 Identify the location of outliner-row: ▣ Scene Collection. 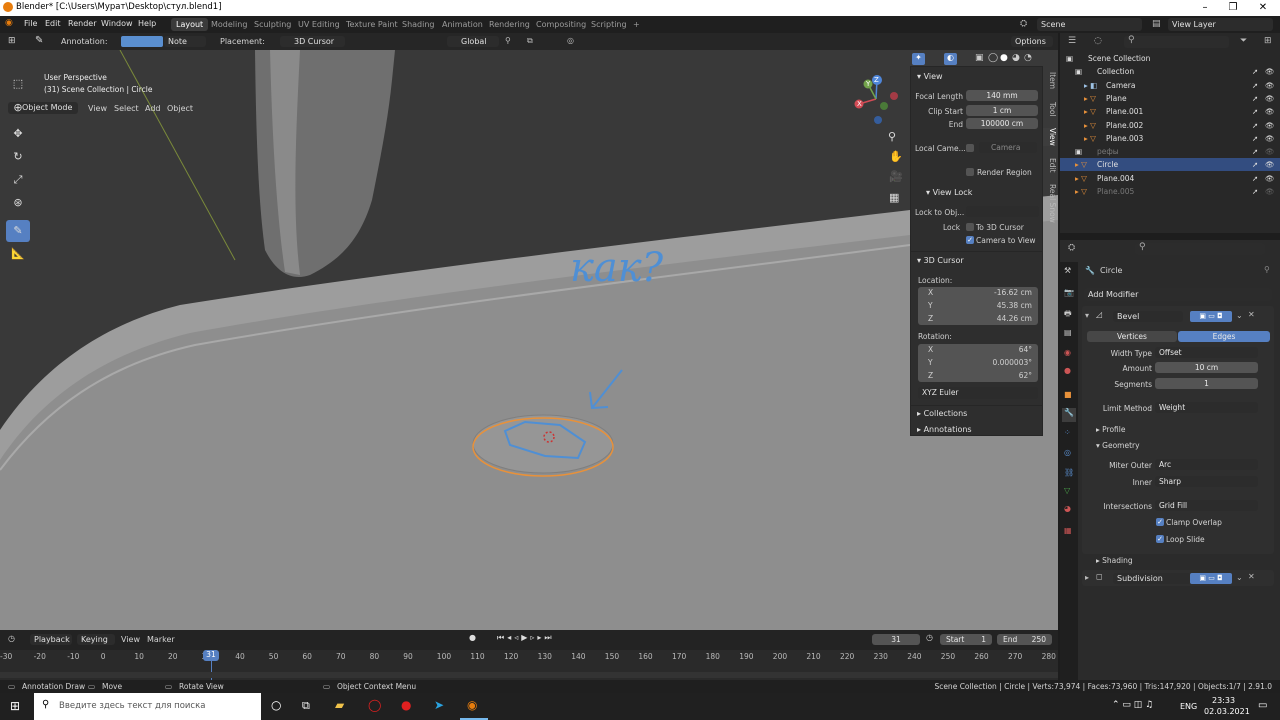
(1170, 58).